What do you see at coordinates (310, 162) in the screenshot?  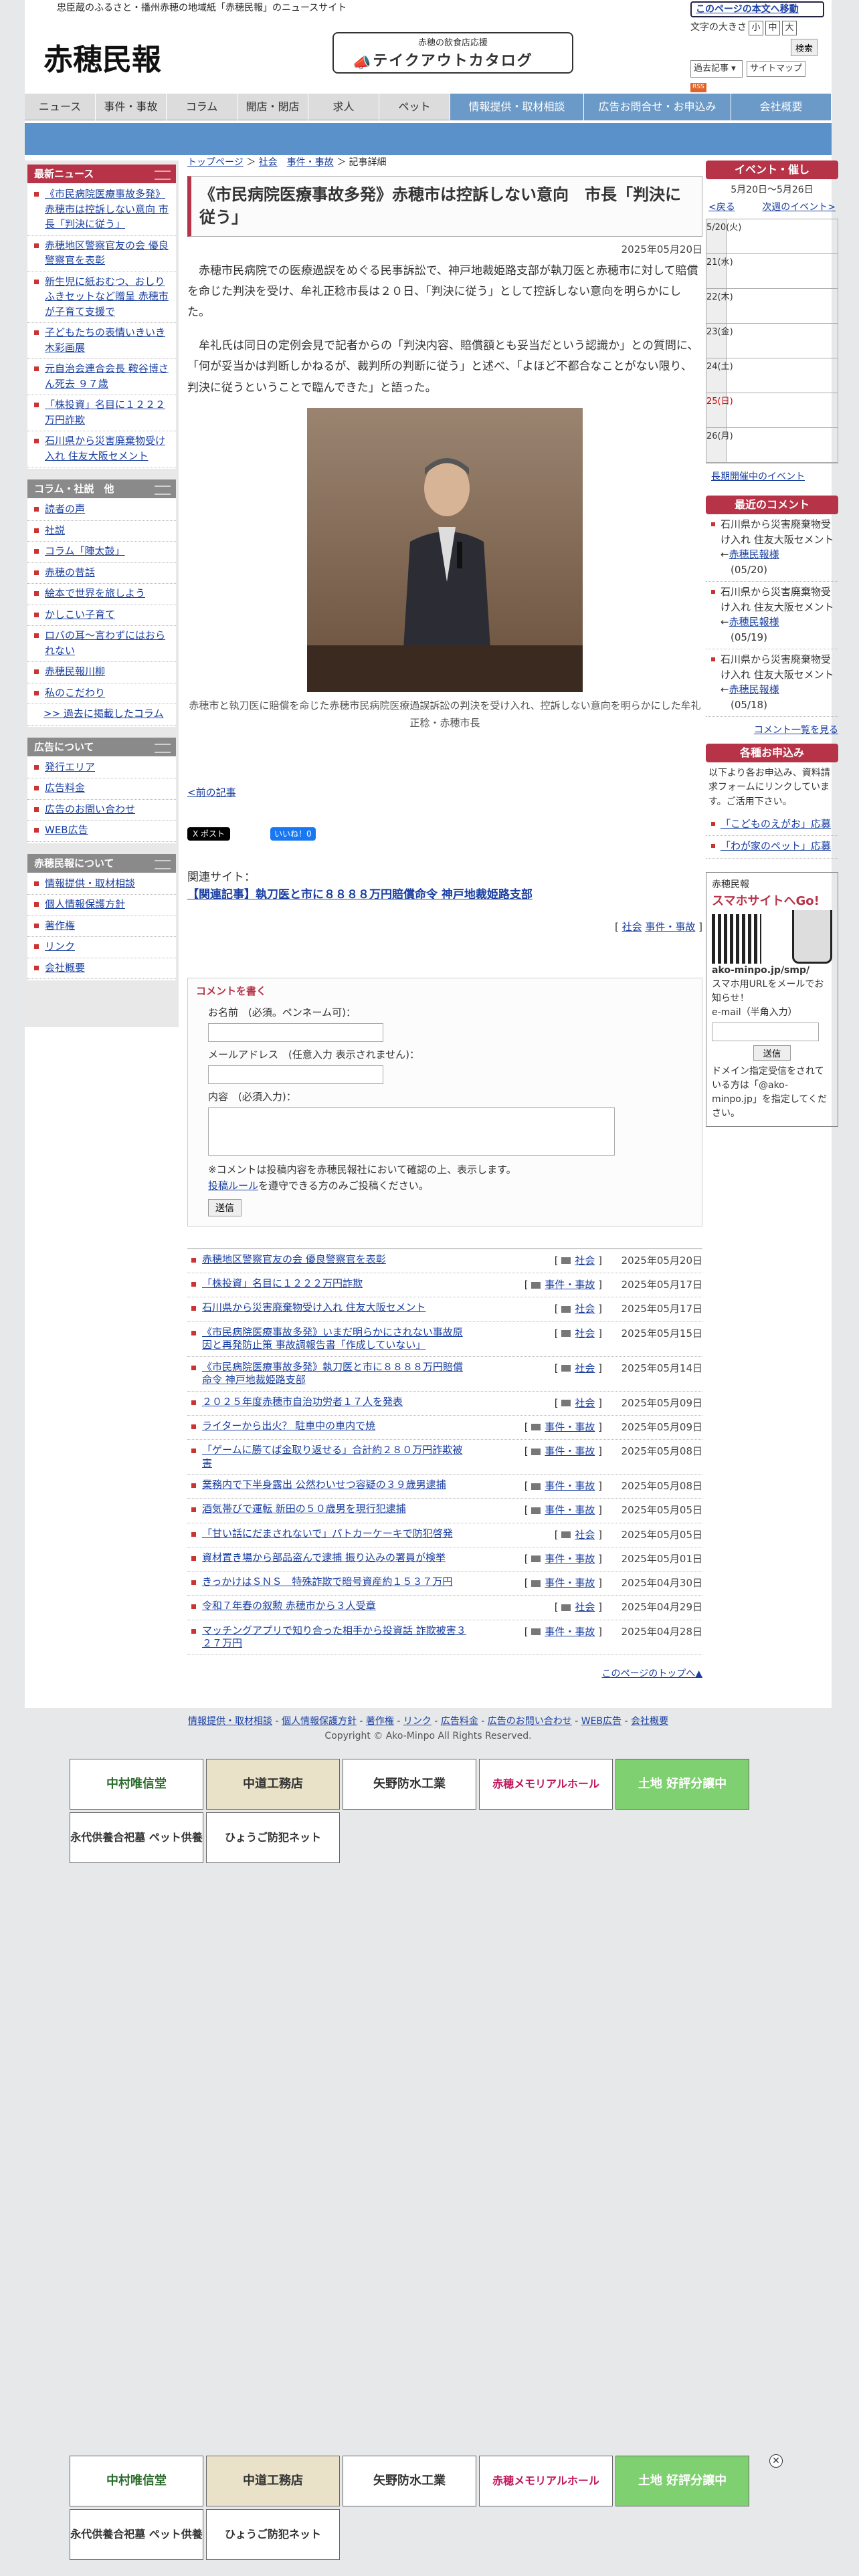 I see `crumb-incidents: 事件・事故` at bounding box center [310, 162].